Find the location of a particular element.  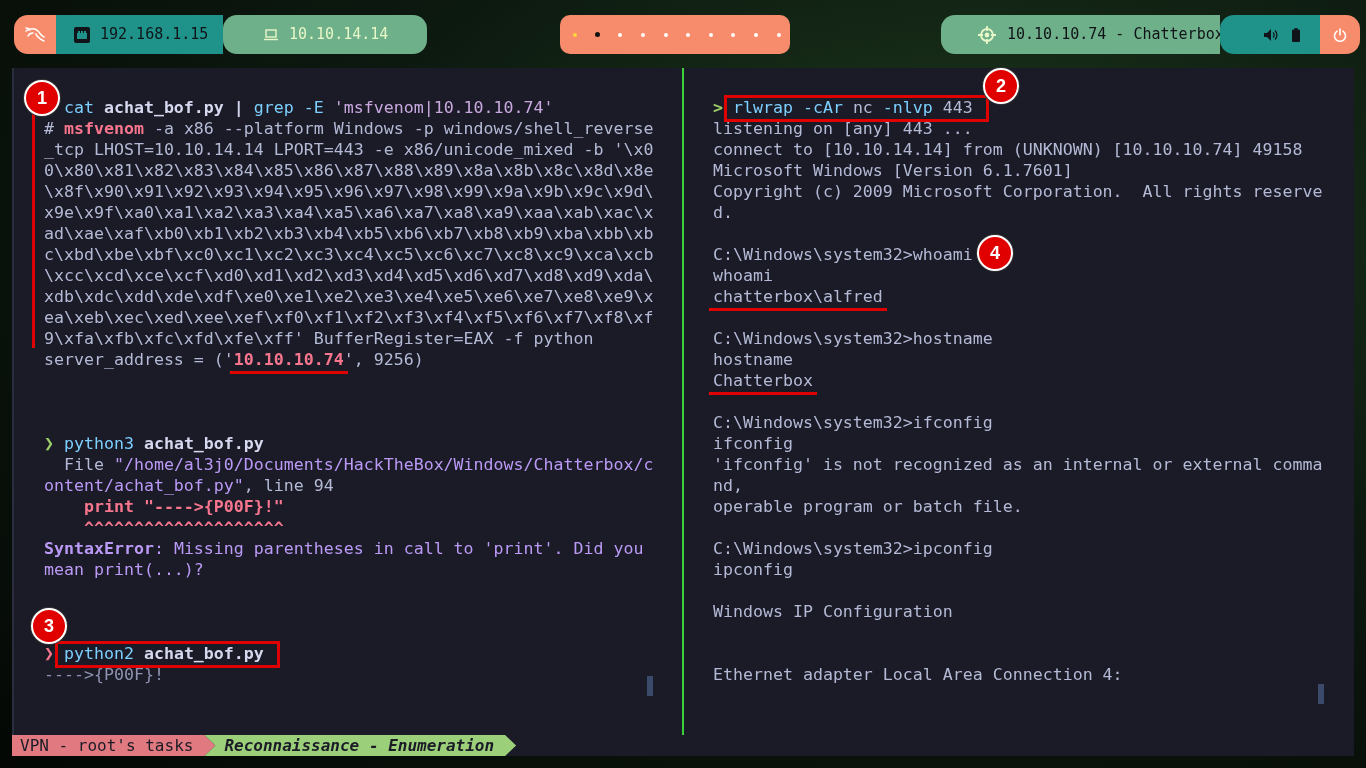

vpn-address: 10.10.14.14 is located at coordinates (339, 35).